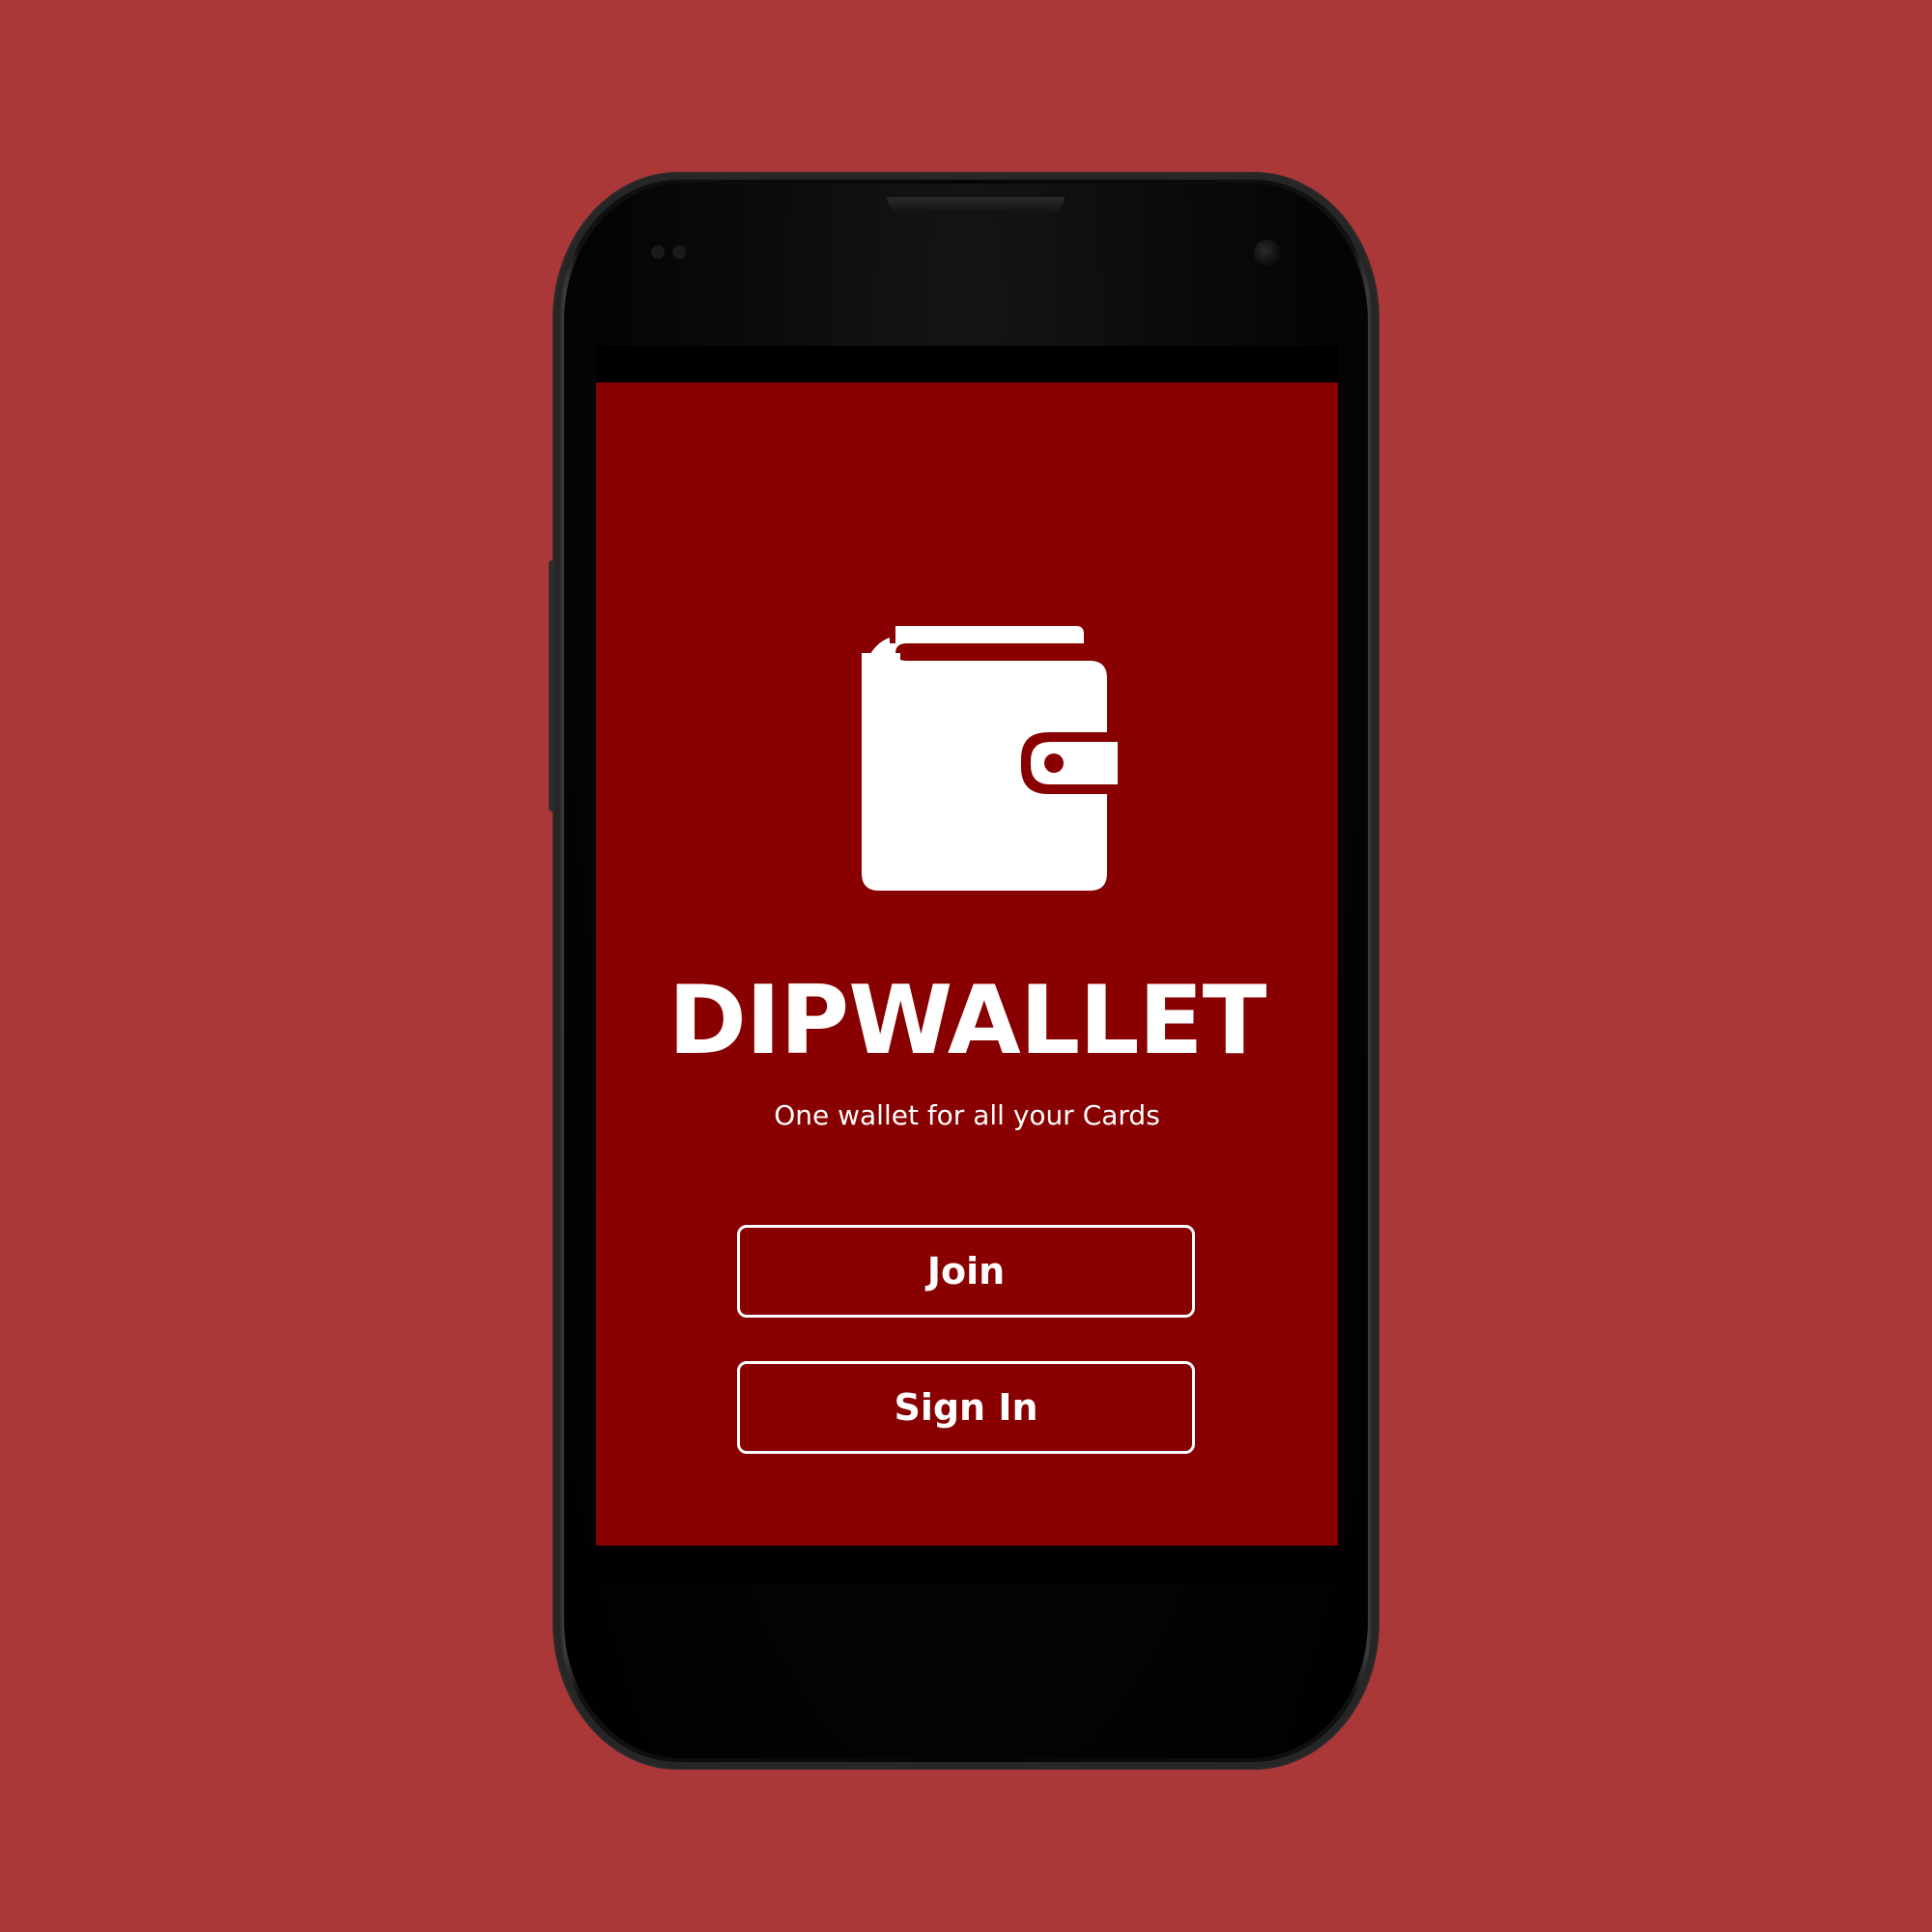 Image resolution: width=1932 pixels, height=1932 pixels. Describe the element at coordinates (679, 252) in the screenshot. I see `light-sensor` at that location.